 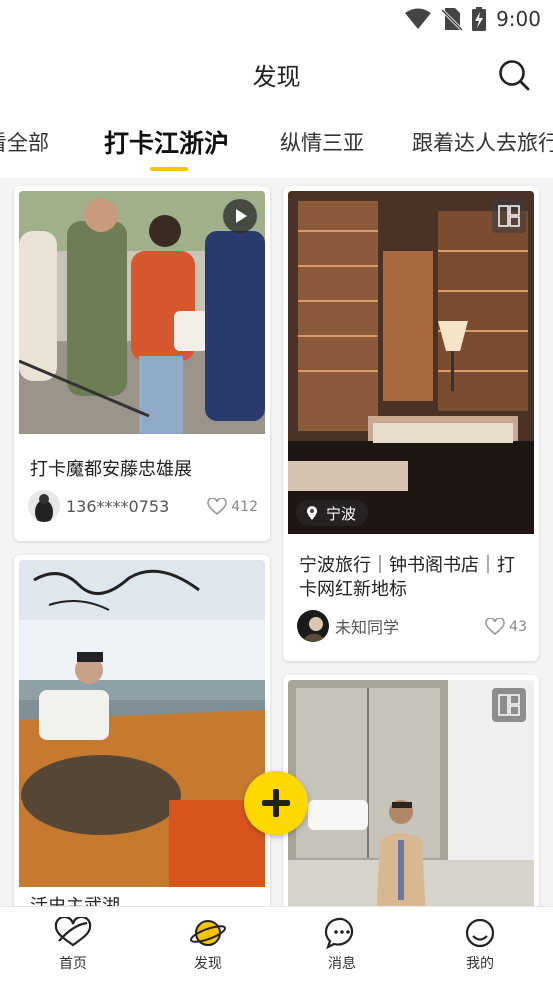 I want to click on nav-item-messages: 消息, so click(x=342, y=945).